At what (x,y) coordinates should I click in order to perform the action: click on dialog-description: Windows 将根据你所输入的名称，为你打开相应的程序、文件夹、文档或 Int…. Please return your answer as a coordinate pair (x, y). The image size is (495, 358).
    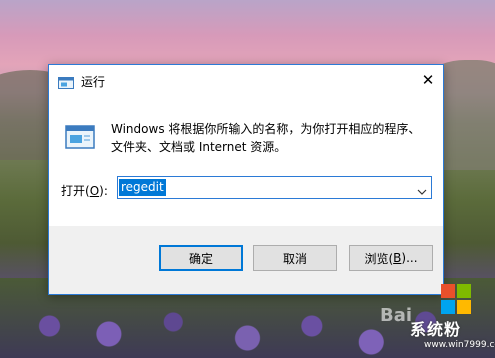
    Looking at the image, I should click on (266, 138).